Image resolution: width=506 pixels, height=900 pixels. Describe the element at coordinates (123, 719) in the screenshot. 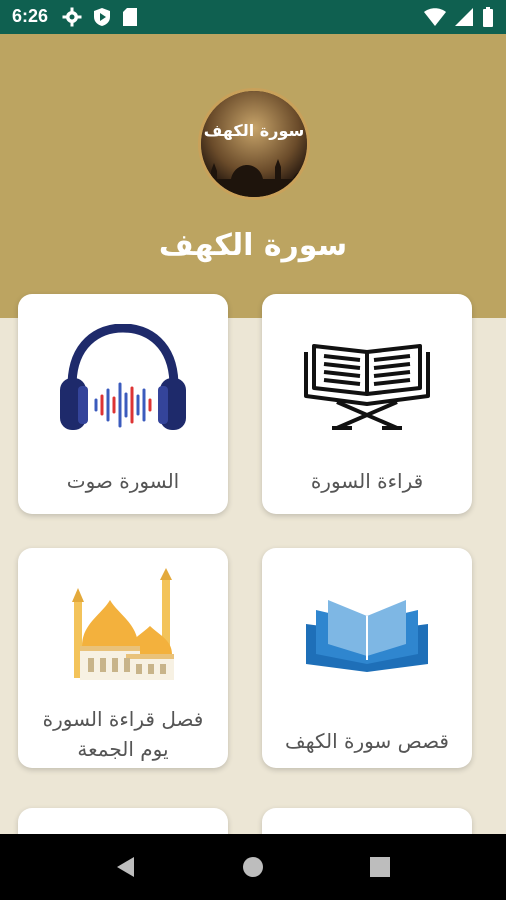

I see `friday-virtue-label-line1: فصل قراءة السورة` at that location.